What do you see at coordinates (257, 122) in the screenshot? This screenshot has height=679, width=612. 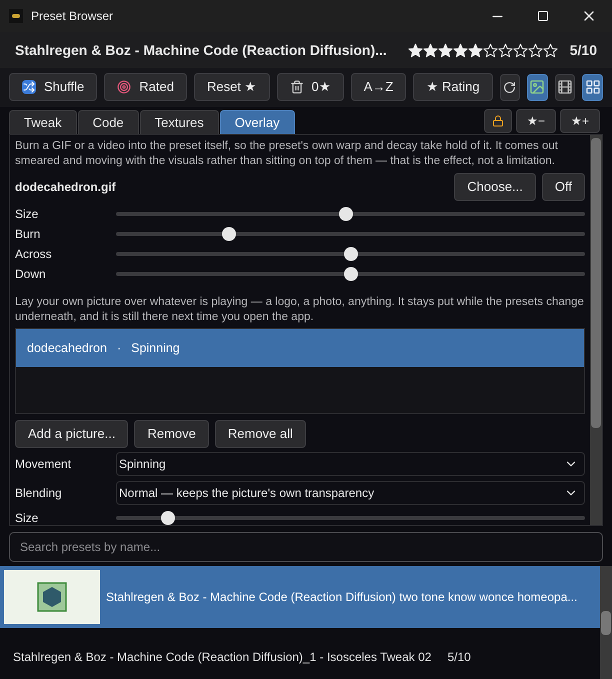 I see `tab: Overlay` at bounding box center [257, 122].